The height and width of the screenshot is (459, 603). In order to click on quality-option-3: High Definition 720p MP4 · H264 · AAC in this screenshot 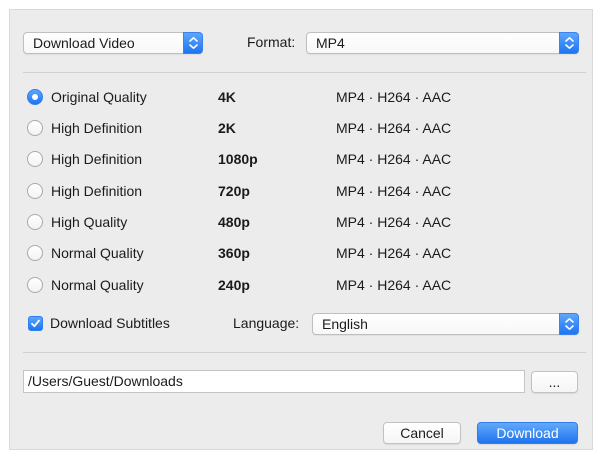, I will do `click(247, 192)`.